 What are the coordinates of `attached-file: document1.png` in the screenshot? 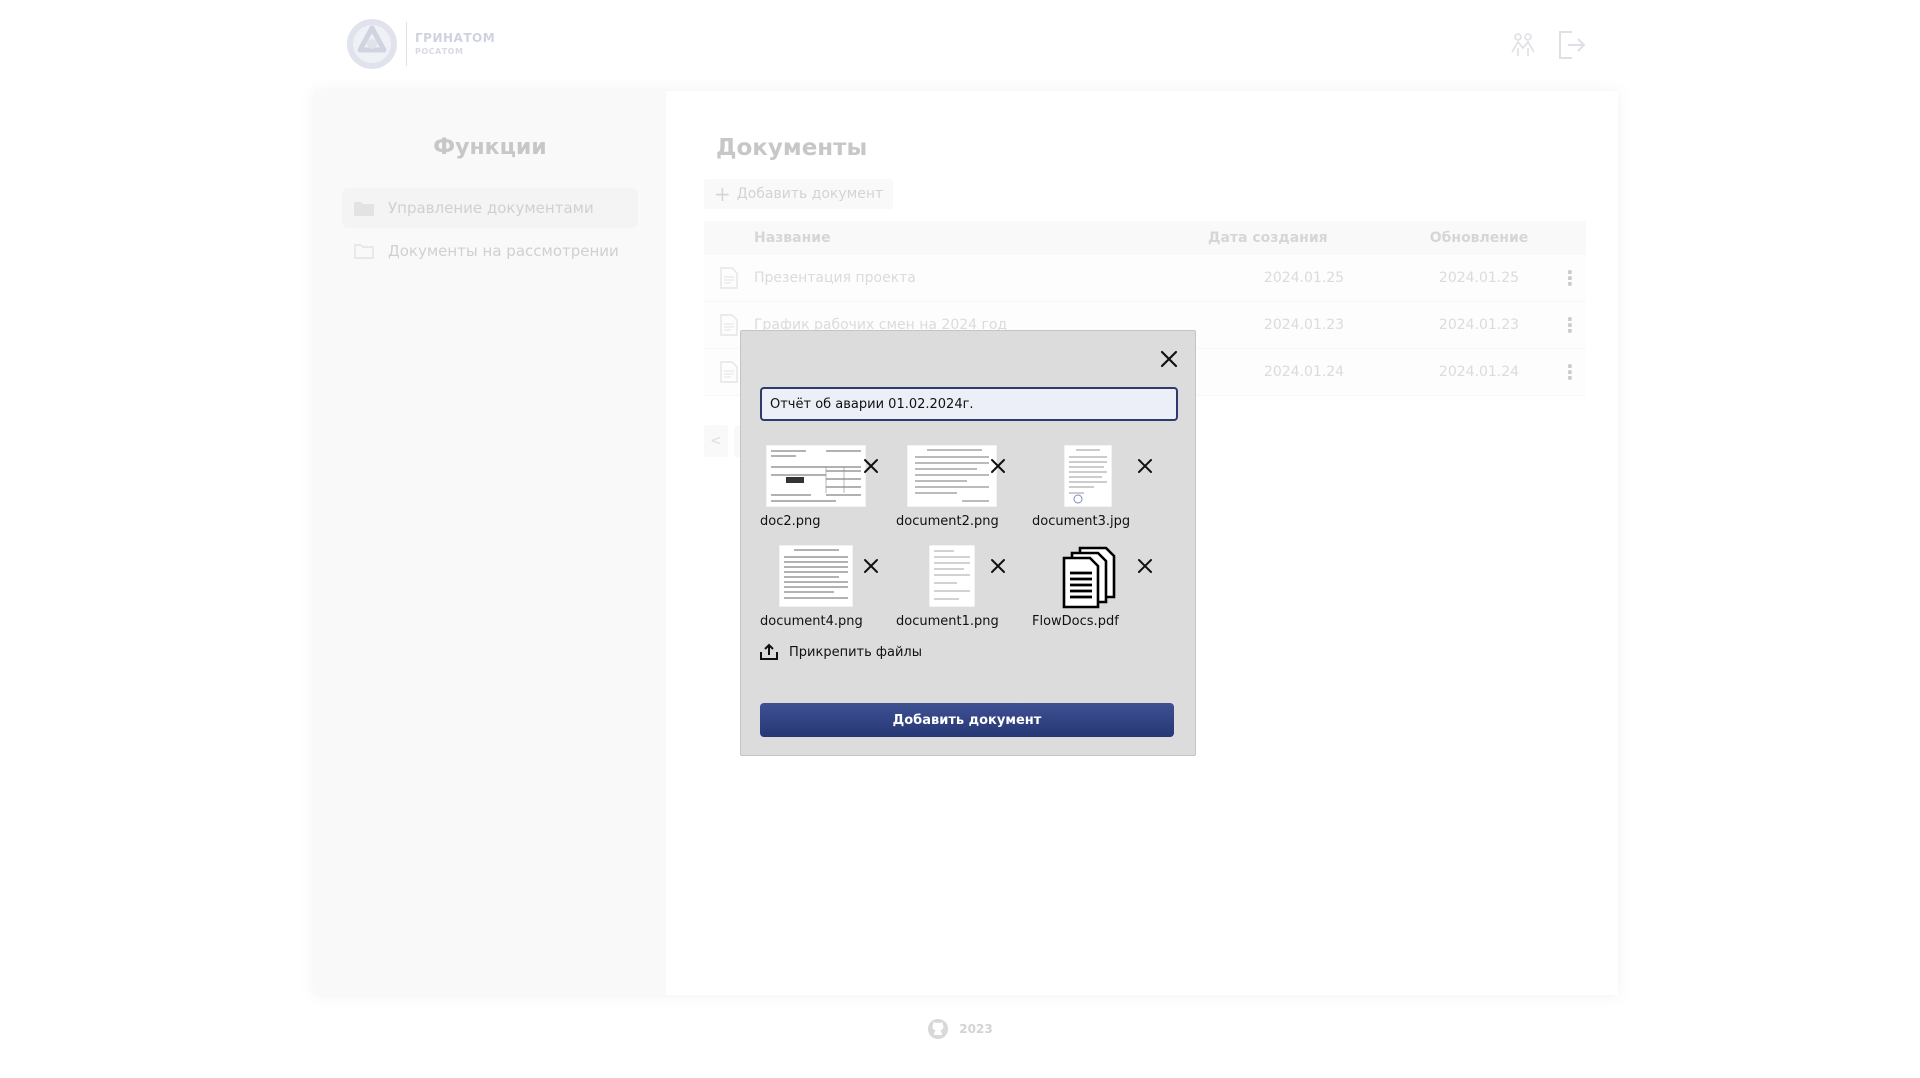 It's located at (952, 590).